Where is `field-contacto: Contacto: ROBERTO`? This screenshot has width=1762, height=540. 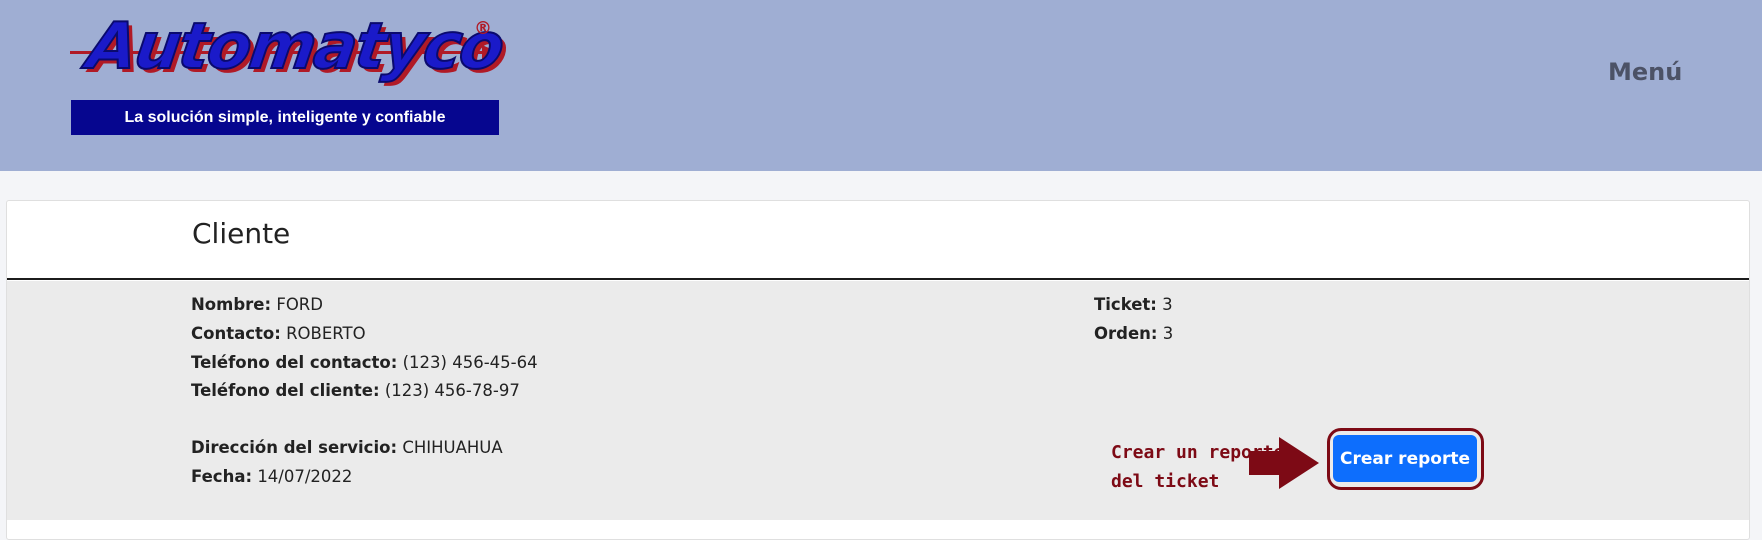 field-contacto: Contacto: ROBERTO is located at coordinates (278, 333).